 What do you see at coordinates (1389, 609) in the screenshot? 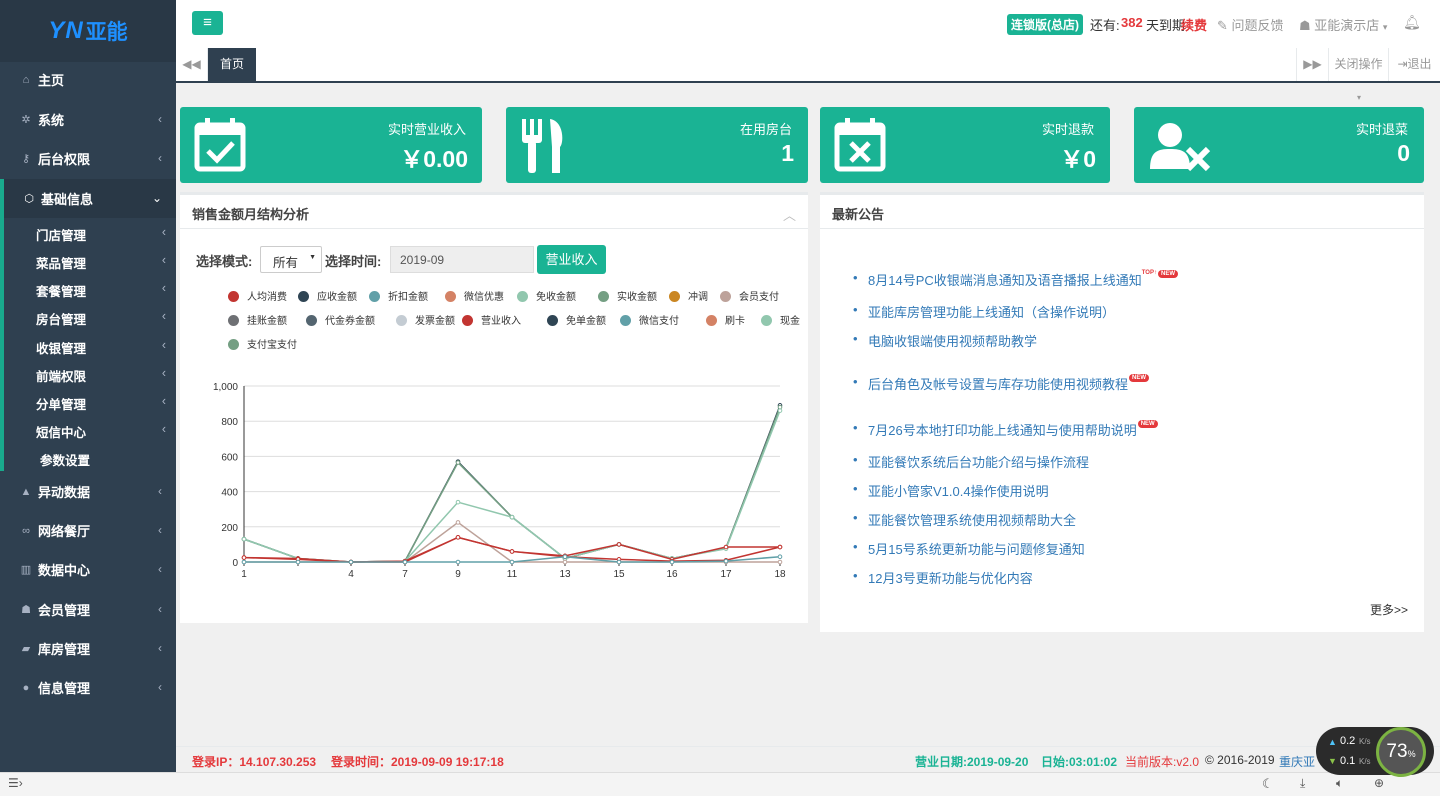
I see `more-link: 更多>>` at bounding box center [1389, 609].